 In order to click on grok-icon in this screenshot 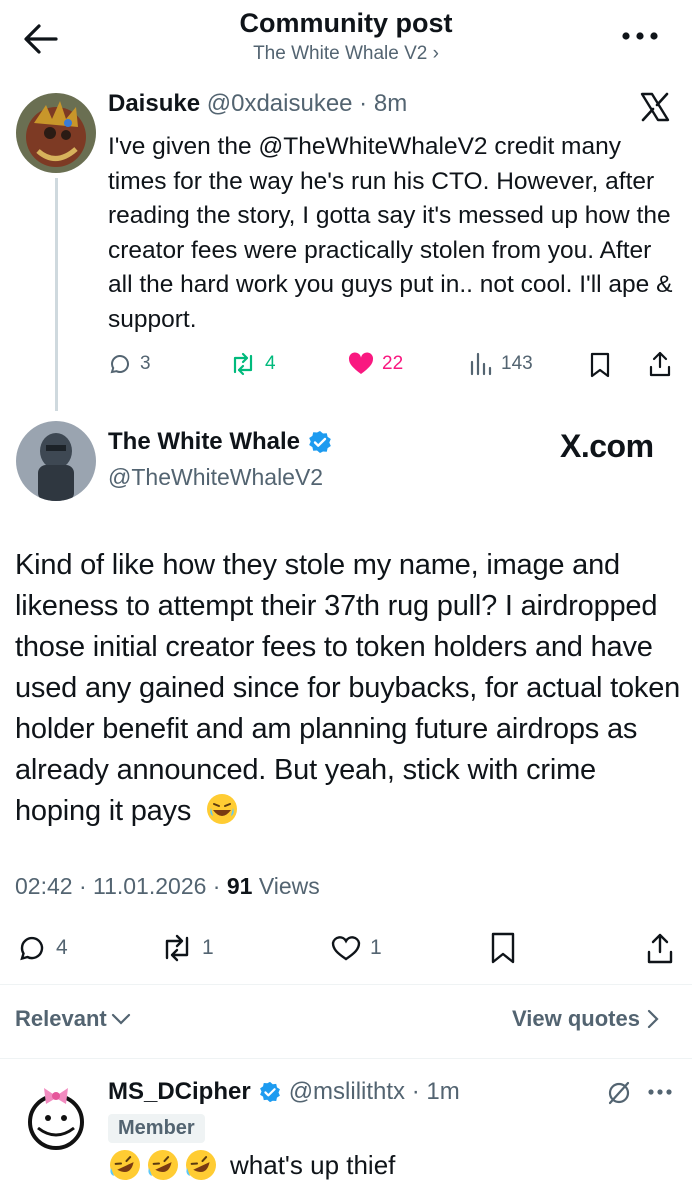, I will do `click(619, 1093)`.